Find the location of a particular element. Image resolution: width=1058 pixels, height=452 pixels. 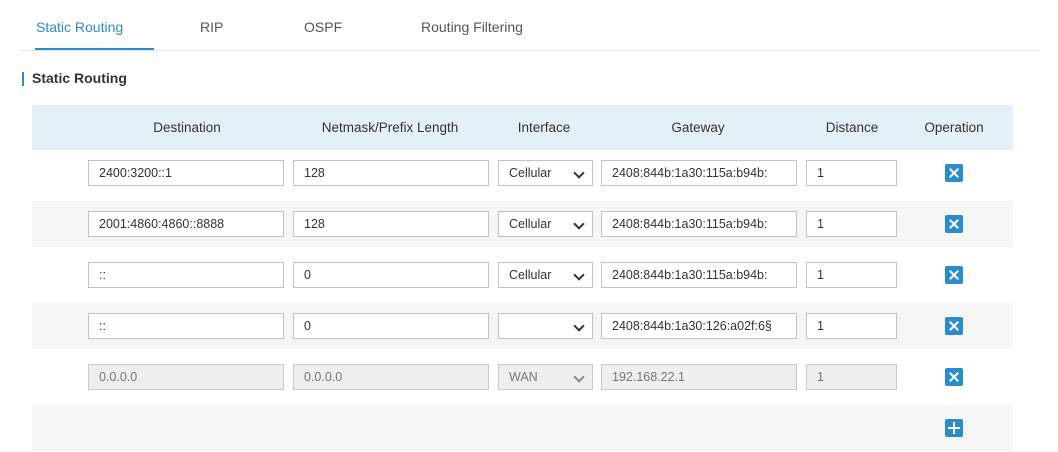

gateway-input: 2408:844b:1a30:126:a02f:6§ is located at coordinates (699, 326).